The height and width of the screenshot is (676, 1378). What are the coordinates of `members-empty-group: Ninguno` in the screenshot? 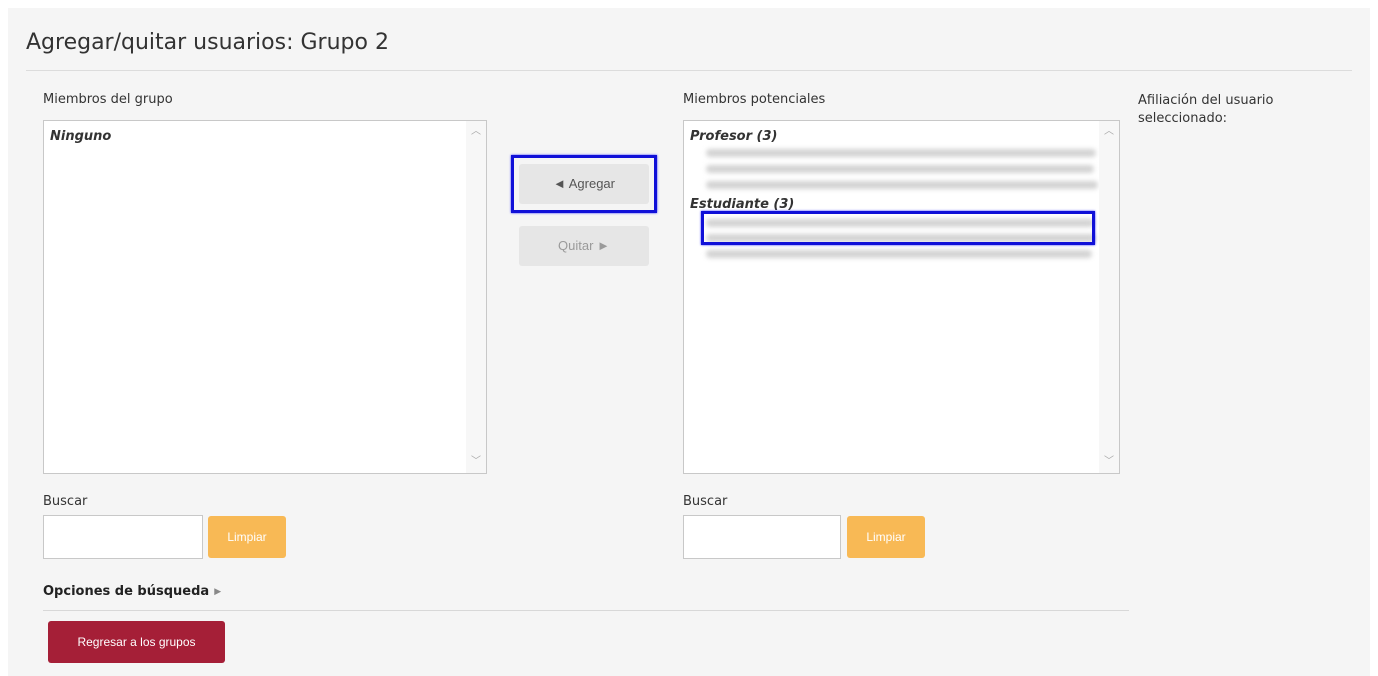 It's located at (81, 136).